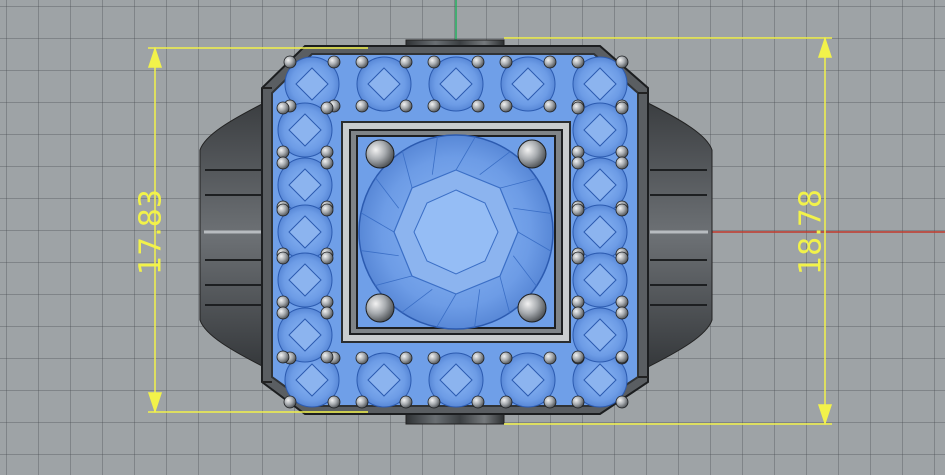 The width and height of the screenshot is (945, 475). Describe the element at coordinates (677, 235) in the screenshot. I see `shank-right` at that location.